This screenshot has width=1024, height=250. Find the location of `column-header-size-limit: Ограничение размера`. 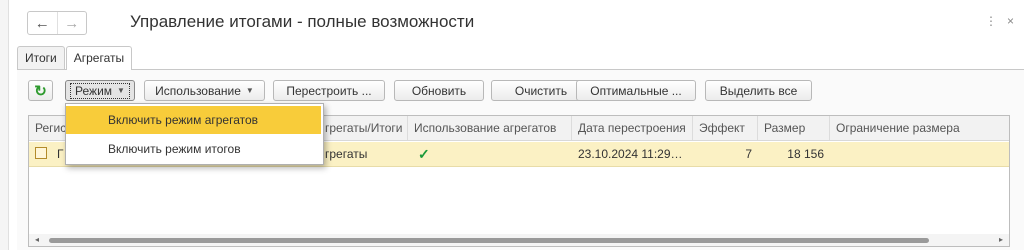

column-header-size-limit: Ограничение размера is located at coordinates (919, 128).